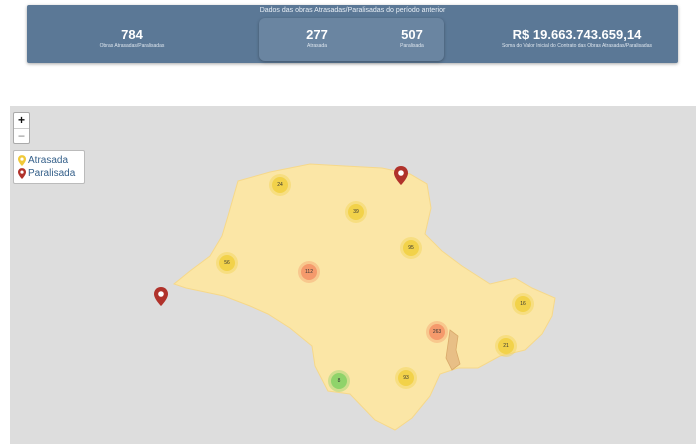 This screenshot has width=700, height=444. I want to click on legend-item-atrasada: Atrasada, so click(43, 160).